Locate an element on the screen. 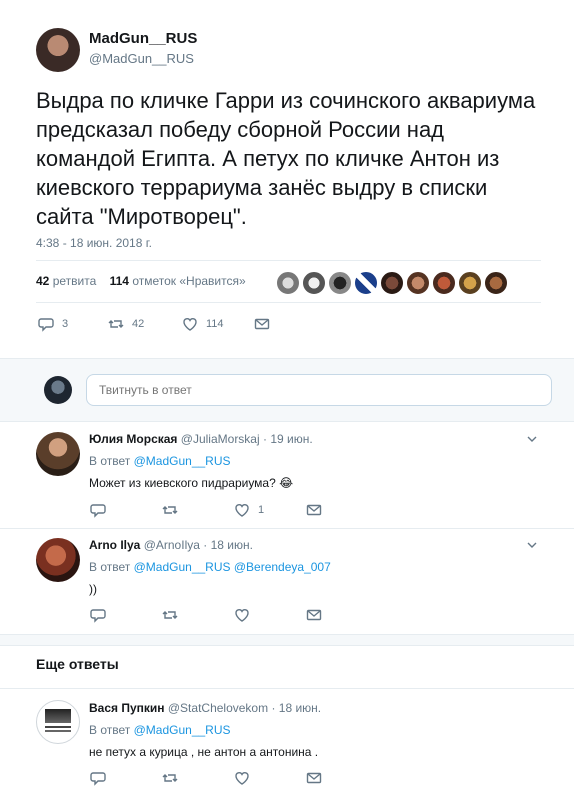 The width and height of the screenshot is (574, 795). retweet-button: 42 is located at coordinates (126, 324).